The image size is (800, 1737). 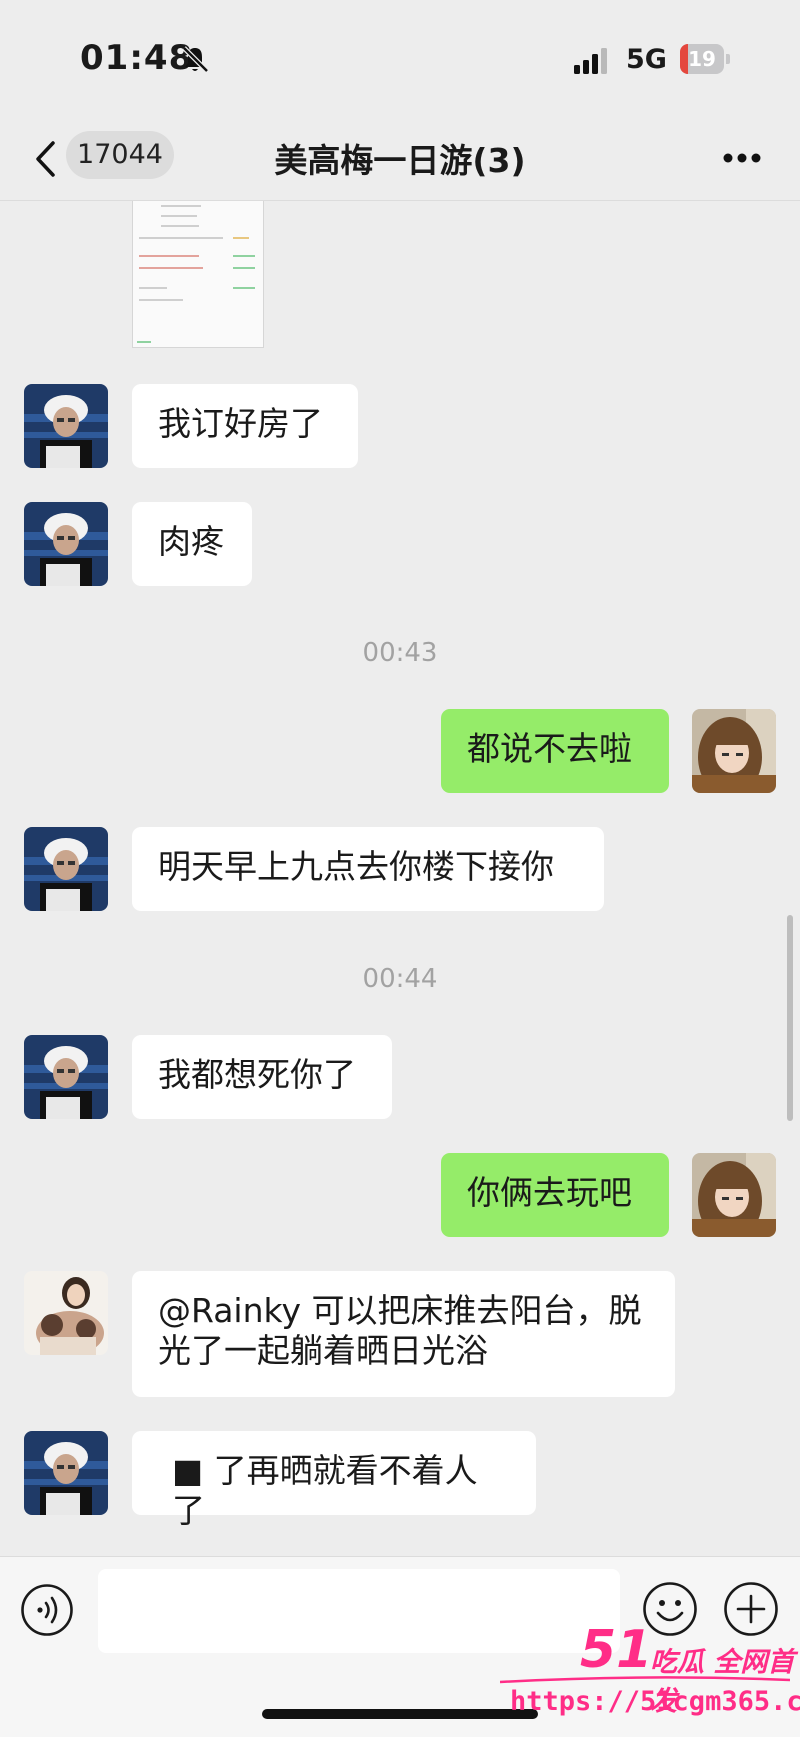 I want to click on battery-icon: 19, so click(x=705, y=59).